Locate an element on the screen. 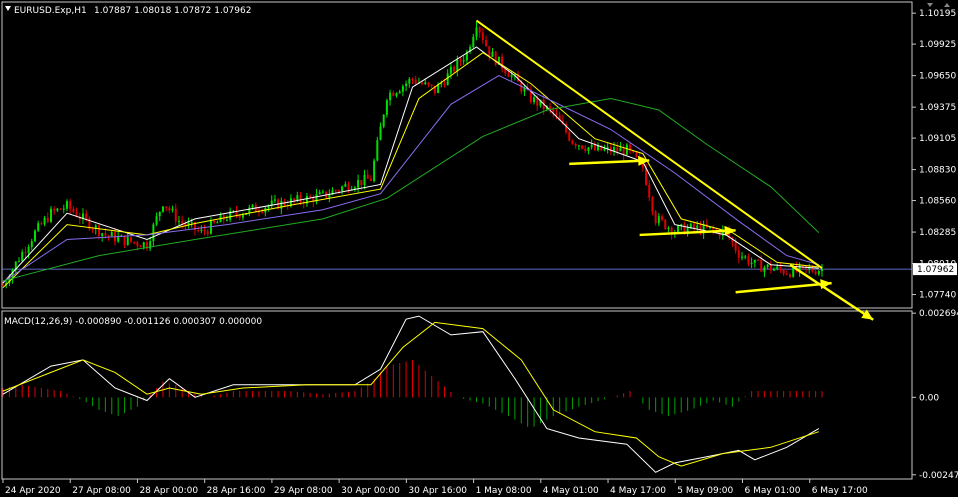  time-tick-label: 28 Apr 00:00 is located at coordinates (168, 491).